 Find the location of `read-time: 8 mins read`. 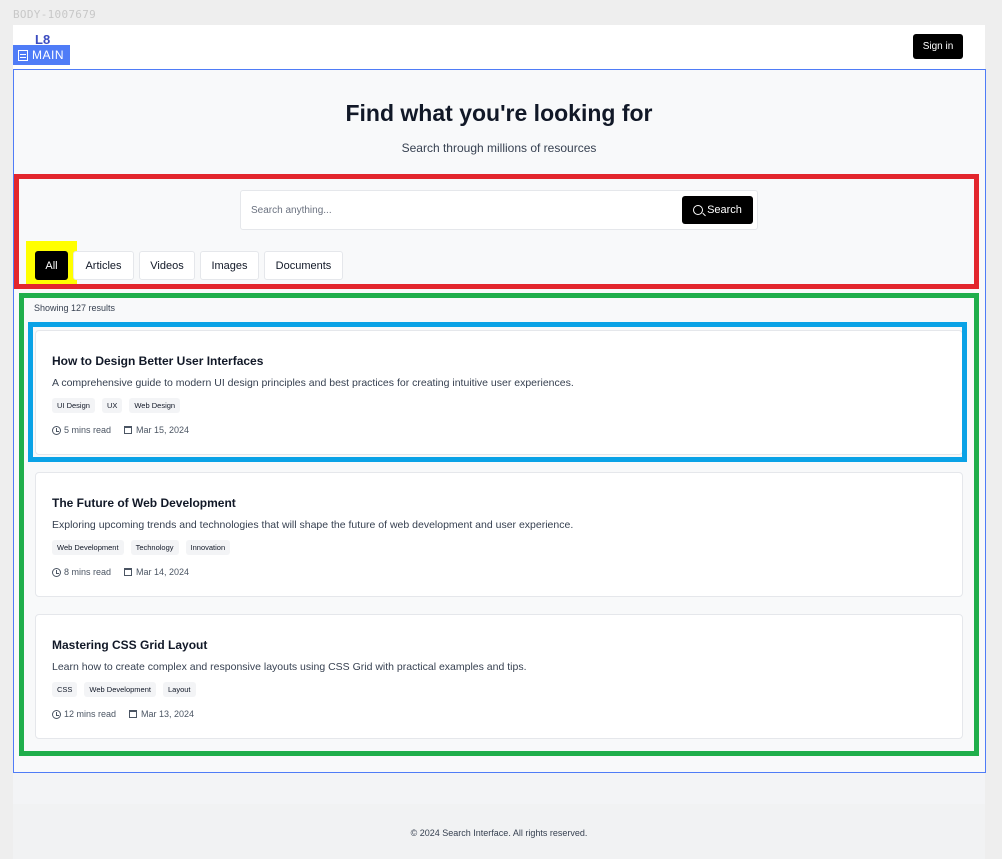

read-time: 8 mins read is located at coordinates (88, 572).